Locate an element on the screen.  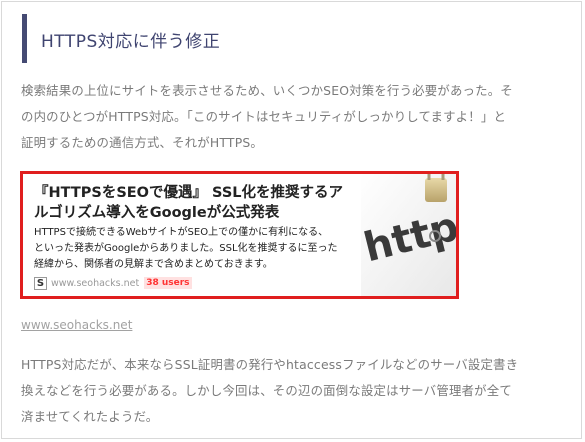
https-thumbnail-image: https is located at coordinates (408, 235).